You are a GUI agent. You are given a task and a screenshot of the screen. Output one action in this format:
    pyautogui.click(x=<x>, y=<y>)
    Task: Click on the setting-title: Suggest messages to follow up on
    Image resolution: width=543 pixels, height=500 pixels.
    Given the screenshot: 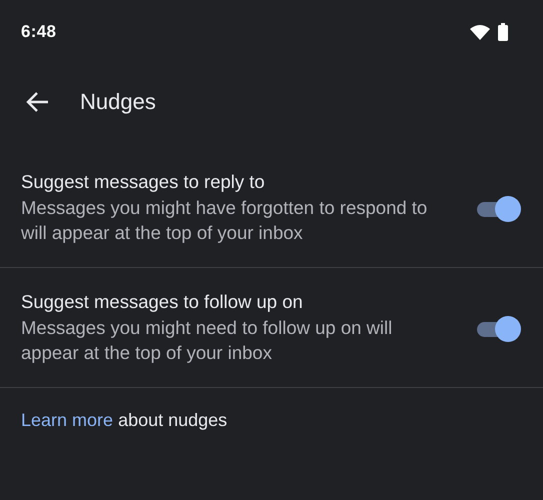 What is the action you would take?
    pyautogui.click(x=162, y=302)
    